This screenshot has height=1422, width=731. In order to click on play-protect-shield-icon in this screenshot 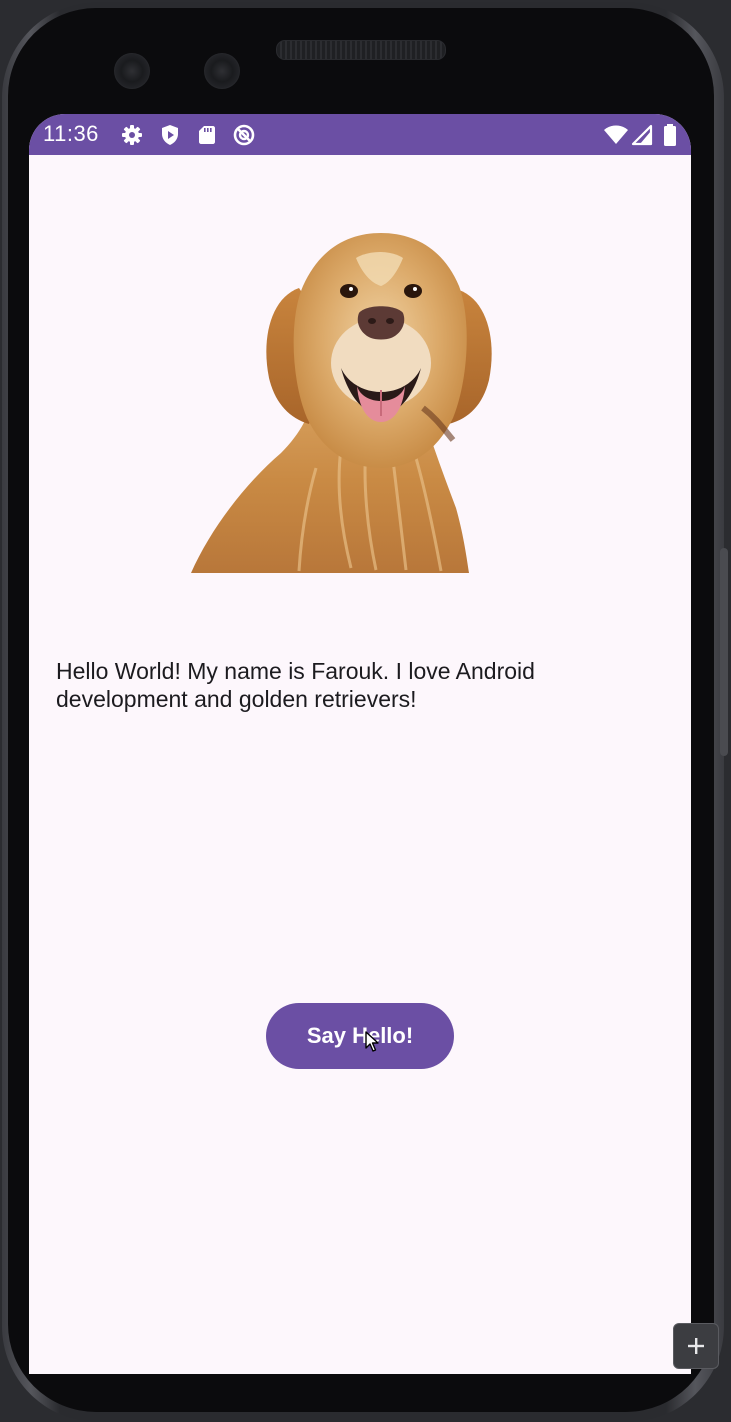, I will do `click(170, 135)`.